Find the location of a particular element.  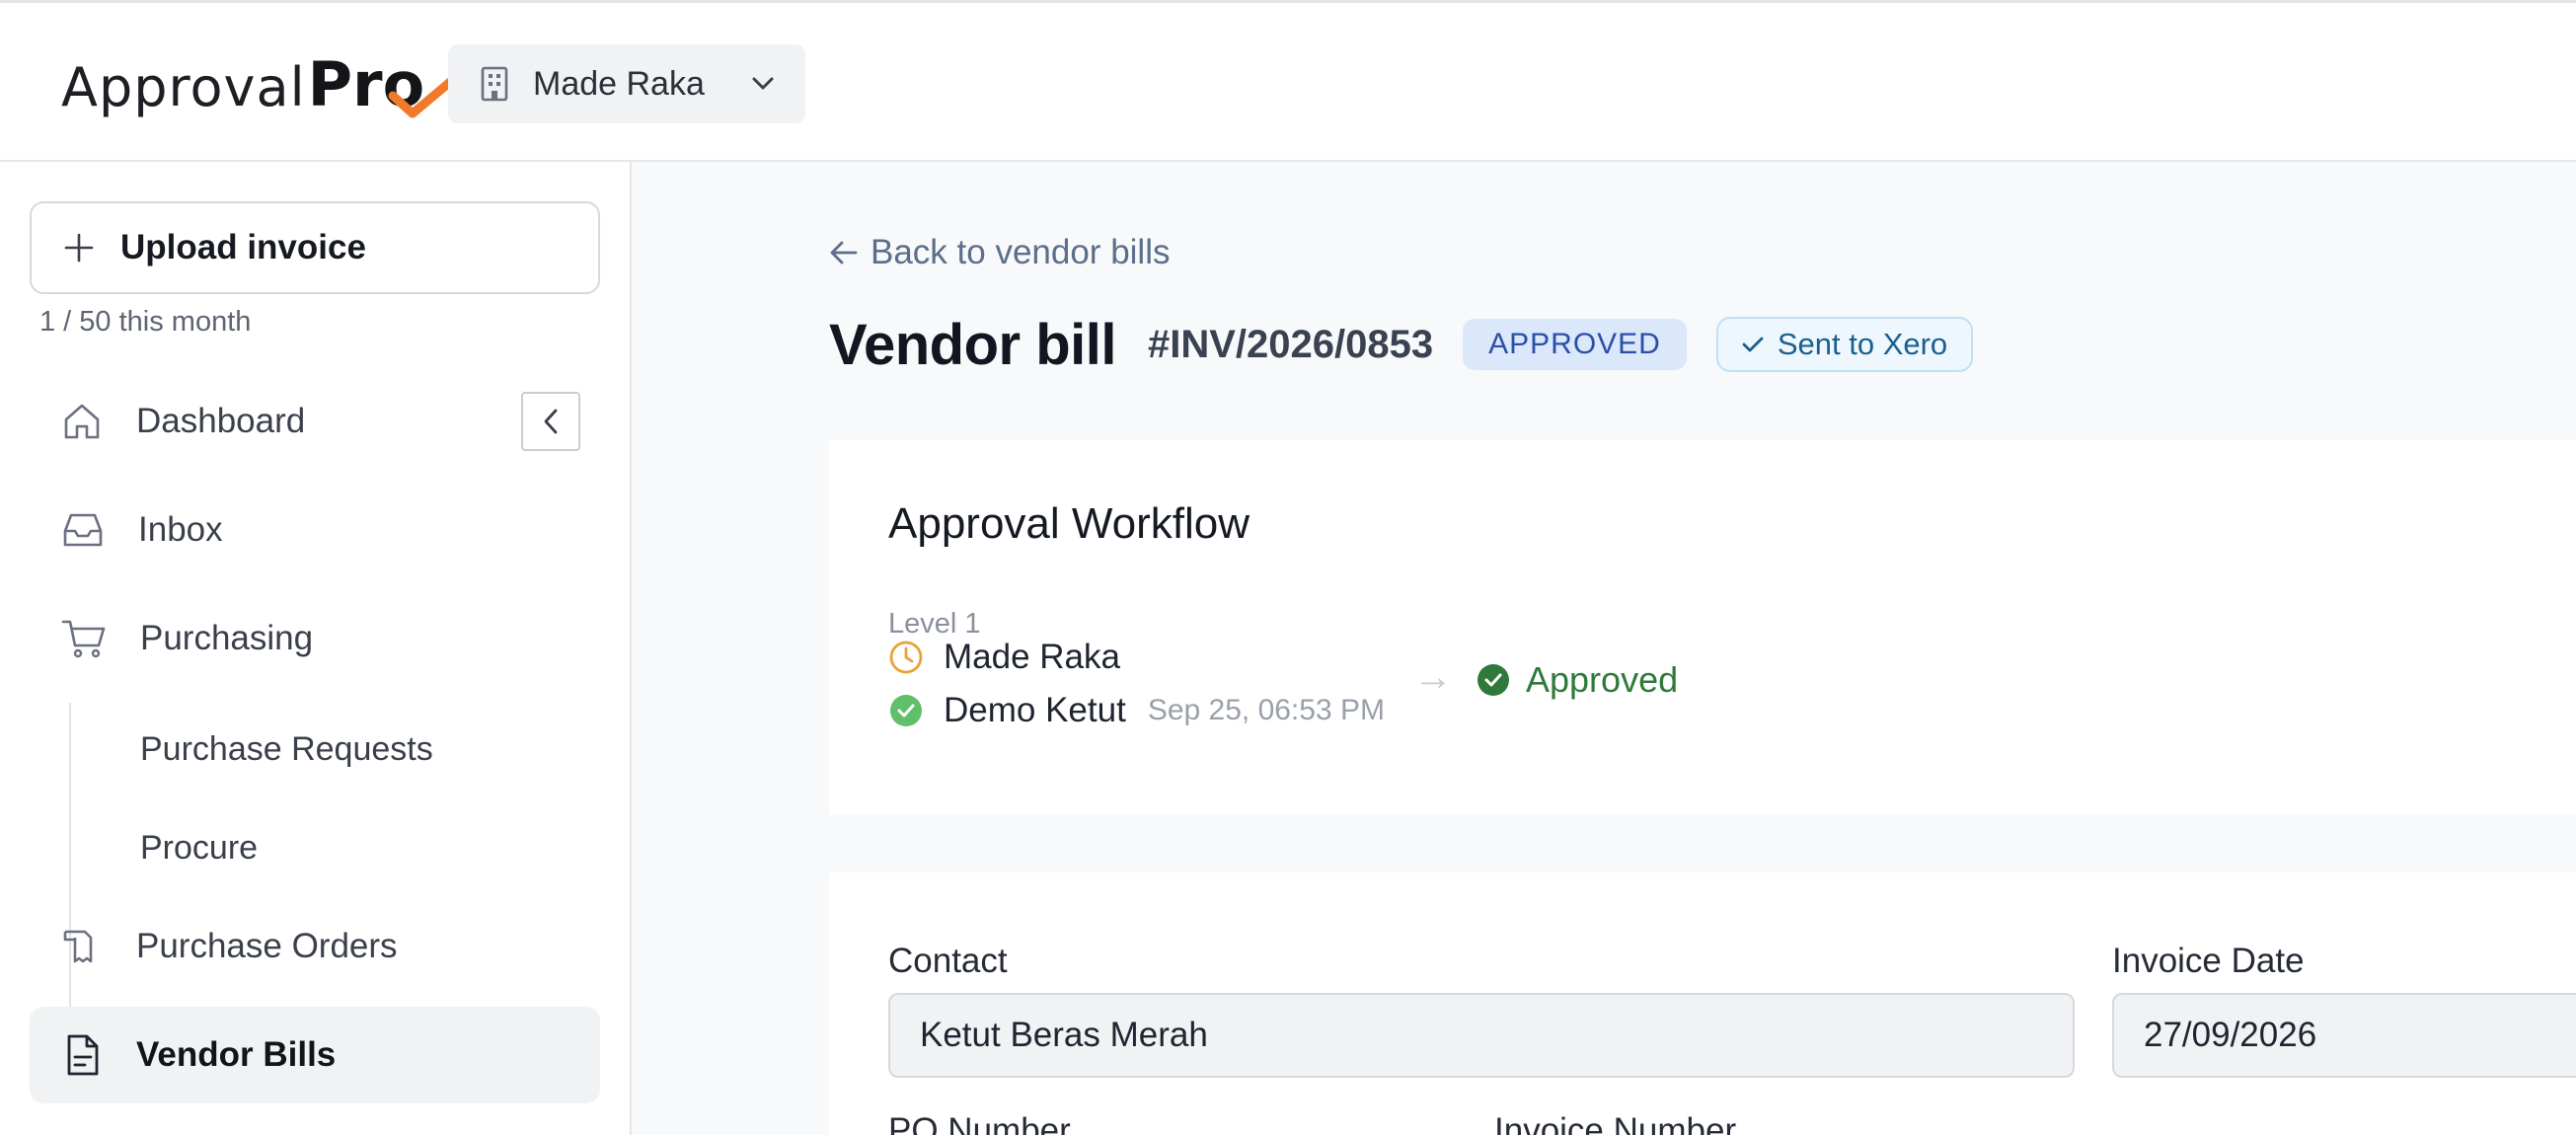

app-logo: Approval Pro is located at coordinates (263, 88).